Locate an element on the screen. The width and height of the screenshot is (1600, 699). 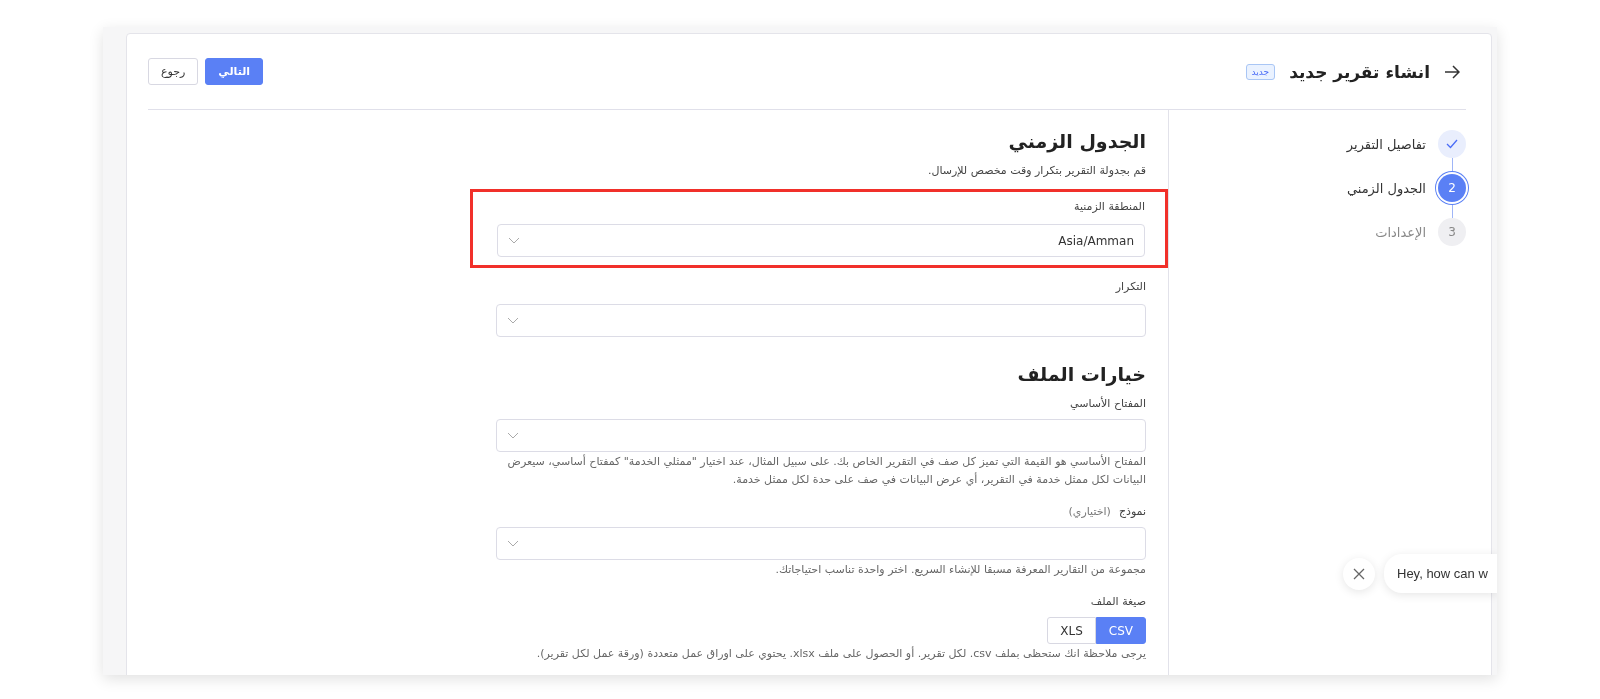
back-arrow-icon is located at coordinates (1452, 71).